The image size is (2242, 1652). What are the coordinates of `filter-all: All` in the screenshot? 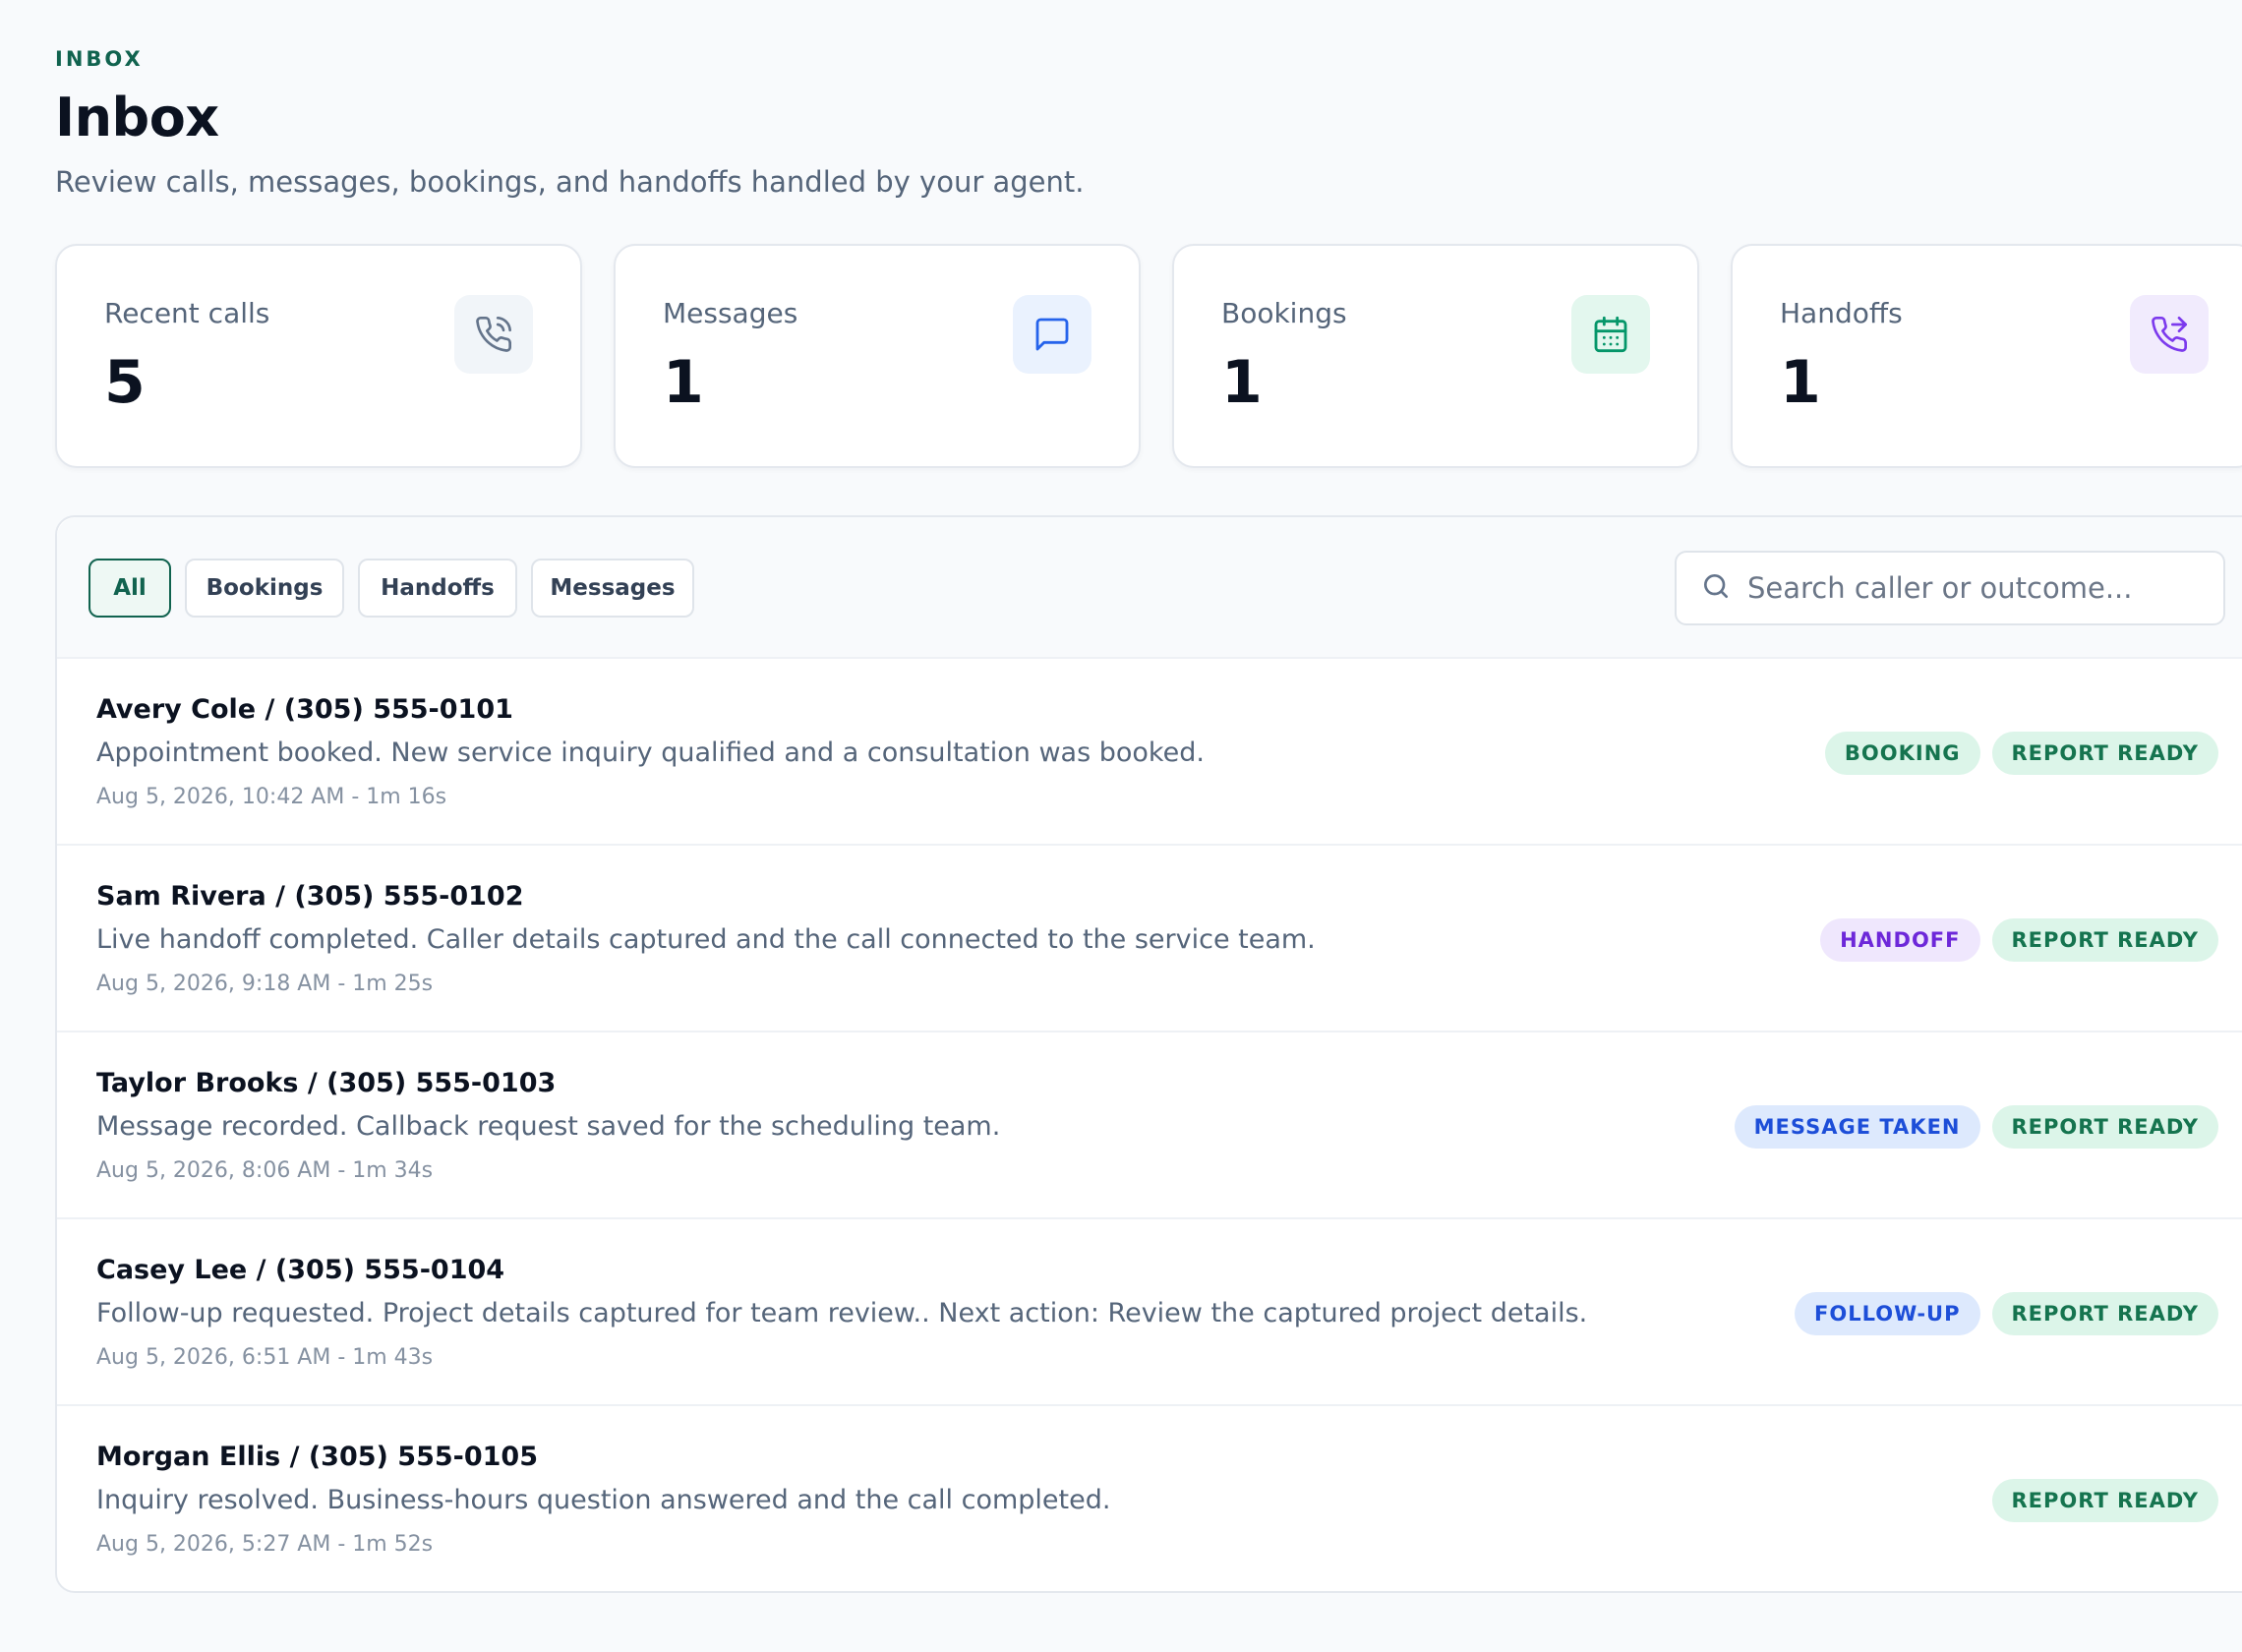 It's located at (129, 588).